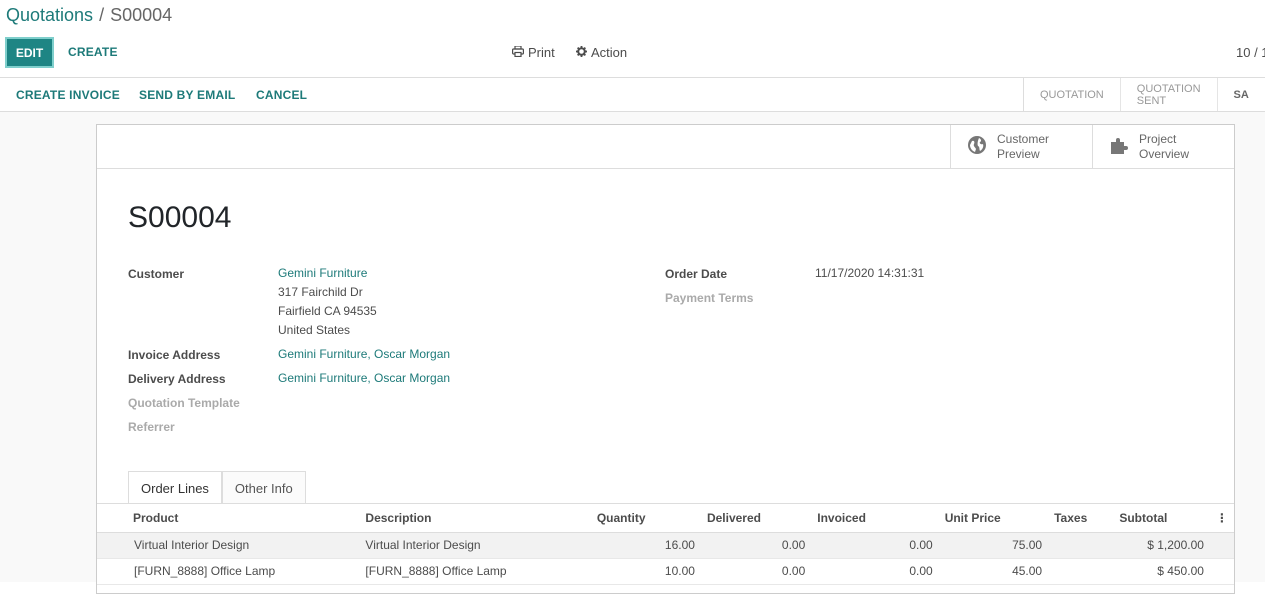  What do you see at coordinates (475, 518) in the screenshot?
I see `column-header-description: Description` at bounding box center [475, 518].